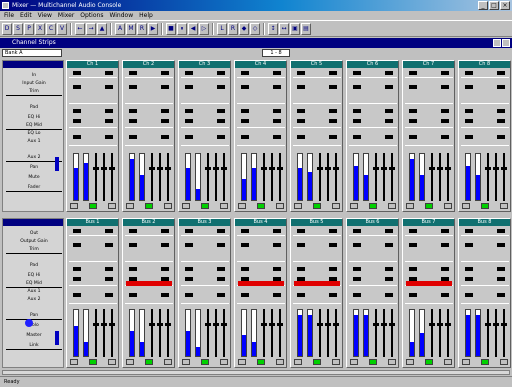  Describe the element at coordinates (18, 28) in the screenshot. I see `toolbar-button: S` at that location.